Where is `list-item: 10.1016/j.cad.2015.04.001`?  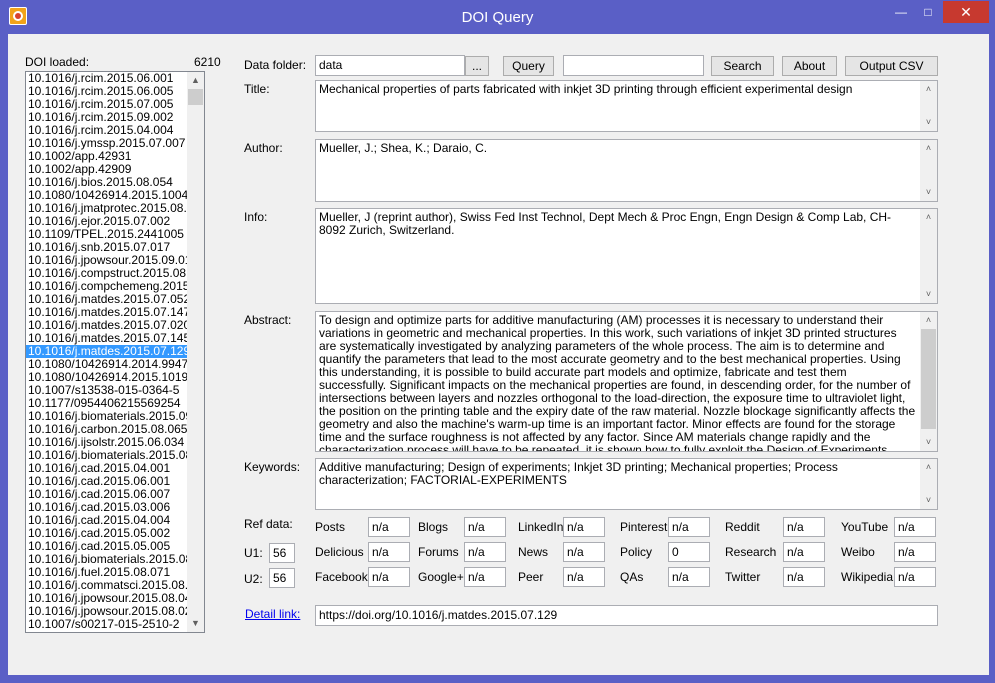
list-item: 10.1016/j.cad.2015.04.001 is located at coordinates (107, 468).